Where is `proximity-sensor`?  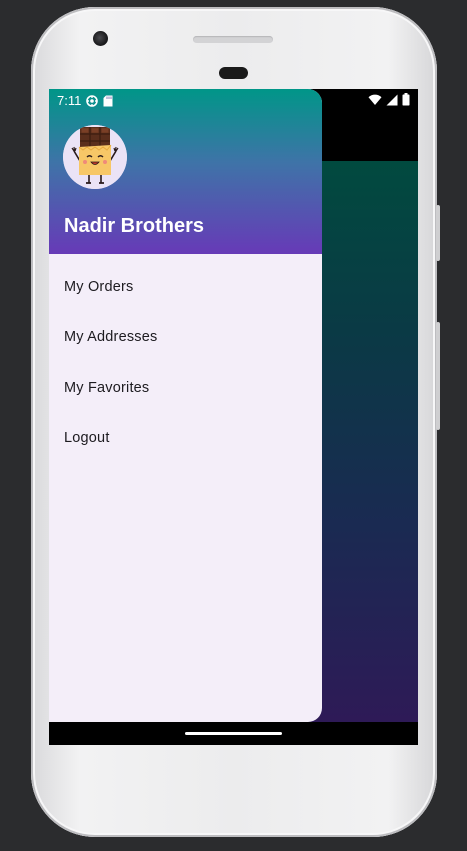
proximity-sensor is located at coordinates (233, 73).